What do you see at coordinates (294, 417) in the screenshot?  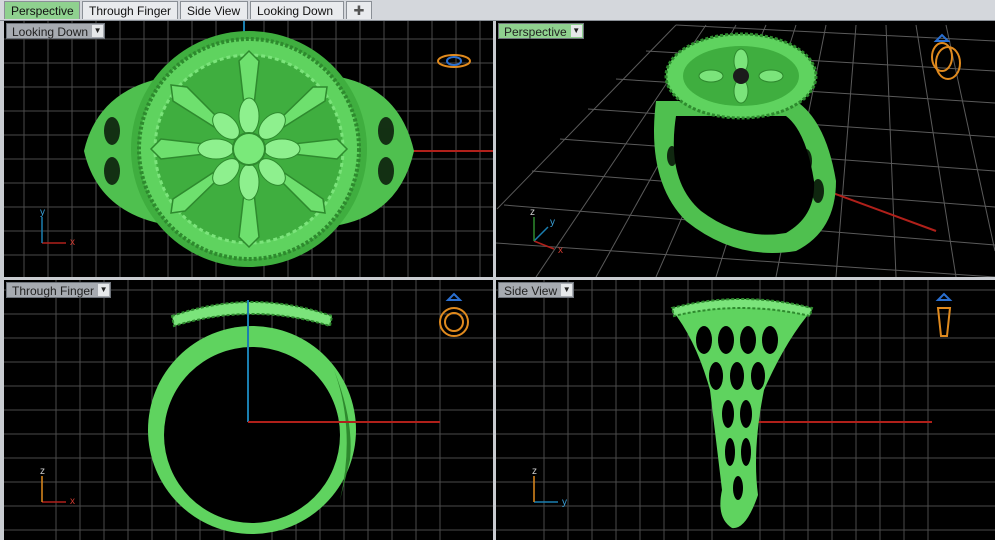 I see `ring-front-view` at bounding box center [294, 417].